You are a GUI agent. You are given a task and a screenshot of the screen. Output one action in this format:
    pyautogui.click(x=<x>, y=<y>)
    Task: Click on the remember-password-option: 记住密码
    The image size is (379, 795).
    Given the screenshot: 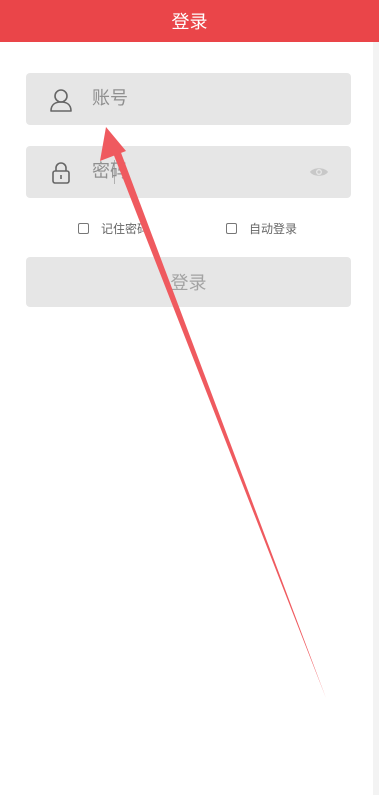 What is the action you would take?
    pyautogui.click(x=113, y=228)
    